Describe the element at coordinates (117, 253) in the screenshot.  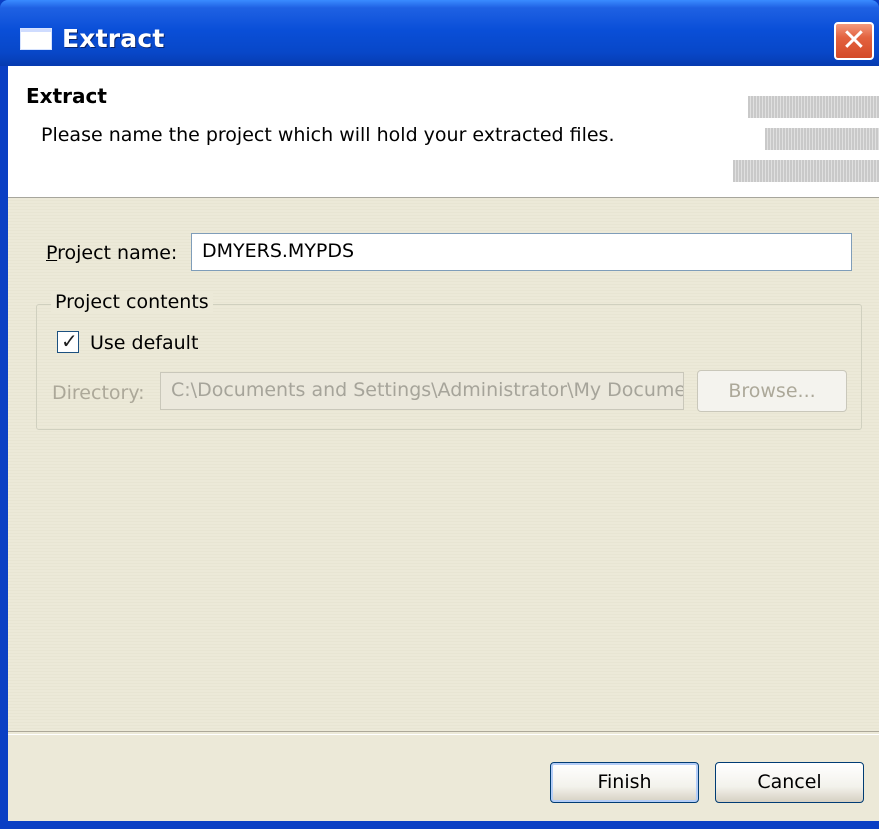
I see `project-name-label-text: roject name:` at that location.